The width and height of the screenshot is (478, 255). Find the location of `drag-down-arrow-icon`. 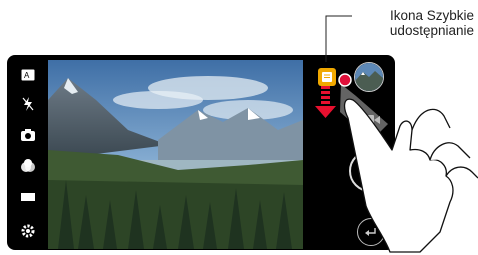

drag-down-arrow-icon is located at coordinates (325, 102).